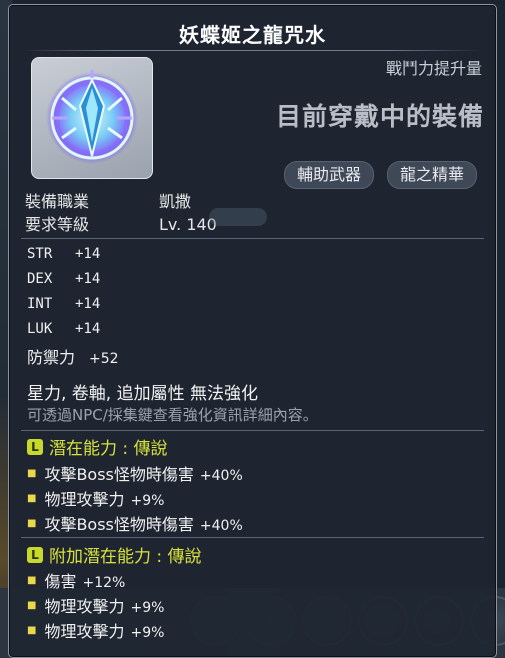 Image resolution: width=505 pixels, height=658 pixels. Describe the element at coordinates (121, 223) in the screenshot. I see `requirement-row: 要求等級 Lv. 140` at that location.